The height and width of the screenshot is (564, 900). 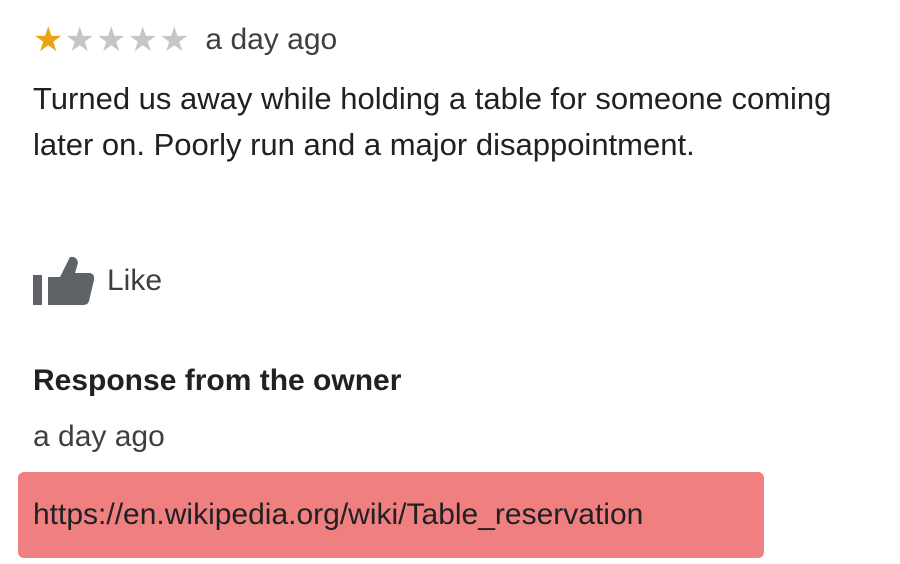 I want to click on rating-row: ★ ★ ★ ★ ★ a day ago, so click(x=185, y=40).